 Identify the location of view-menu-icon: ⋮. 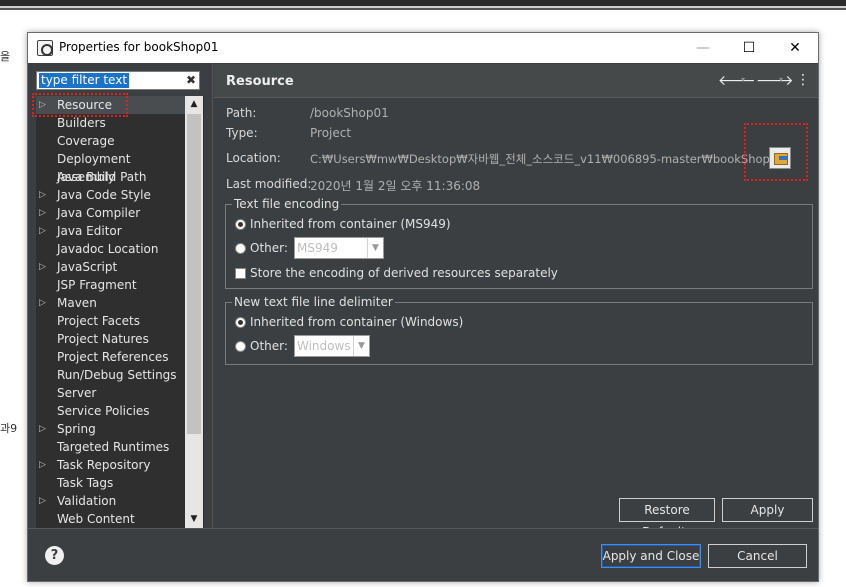
(803, 80).